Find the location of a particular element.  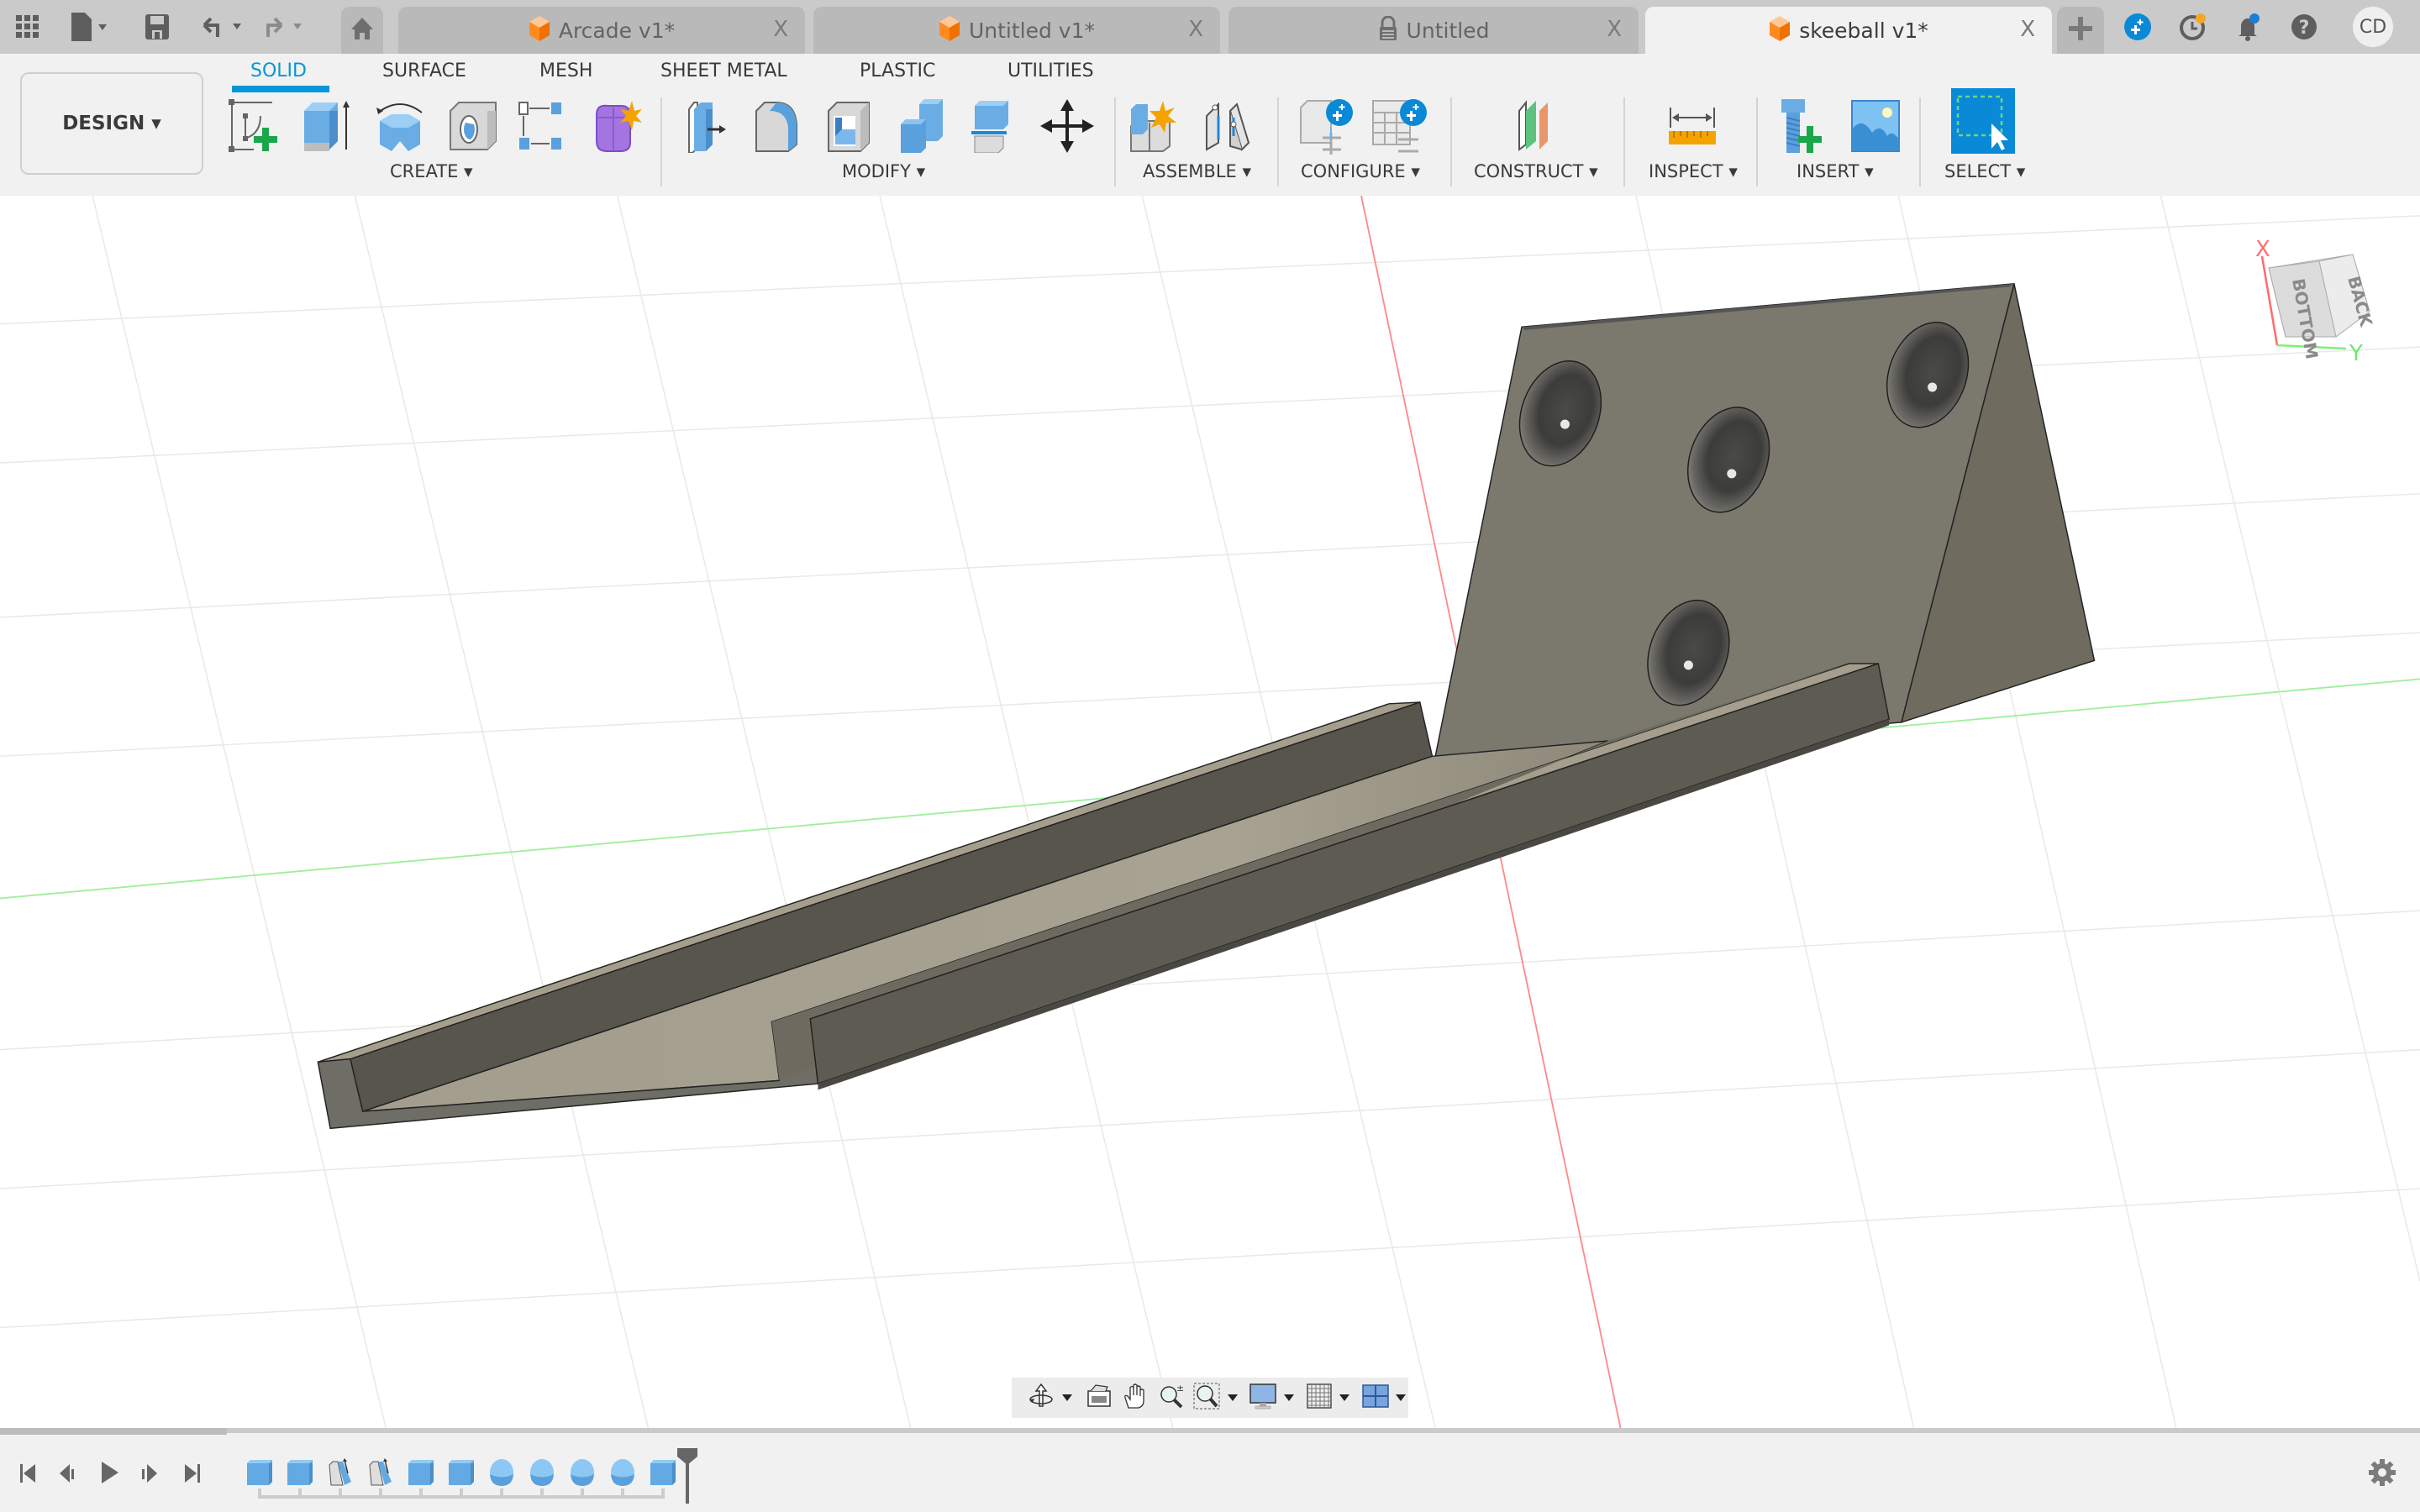

inspect-menu: INSPECT ▾ is located at coordinates (1693, 171).